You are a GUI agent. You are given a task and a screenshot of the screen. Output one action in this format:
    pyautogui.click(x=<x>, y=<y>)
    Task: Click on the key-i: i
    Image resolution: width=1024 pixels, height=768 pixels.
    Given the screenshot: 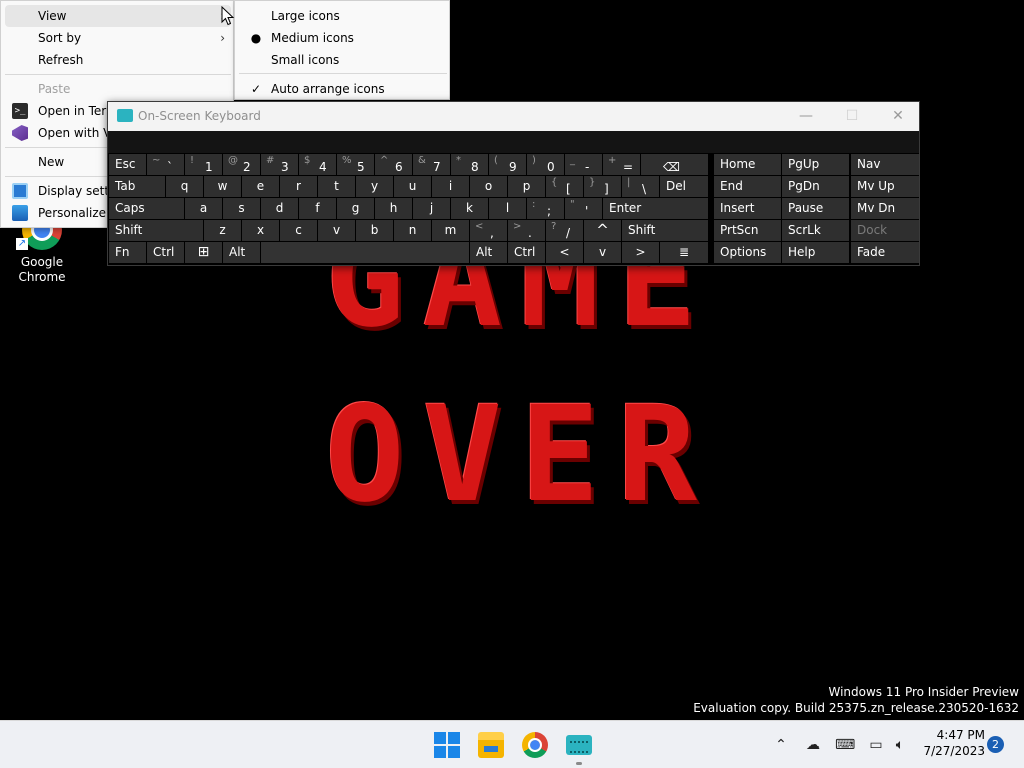 What is the action you would take?
    pyautogui.click(x=450, y=186)
    